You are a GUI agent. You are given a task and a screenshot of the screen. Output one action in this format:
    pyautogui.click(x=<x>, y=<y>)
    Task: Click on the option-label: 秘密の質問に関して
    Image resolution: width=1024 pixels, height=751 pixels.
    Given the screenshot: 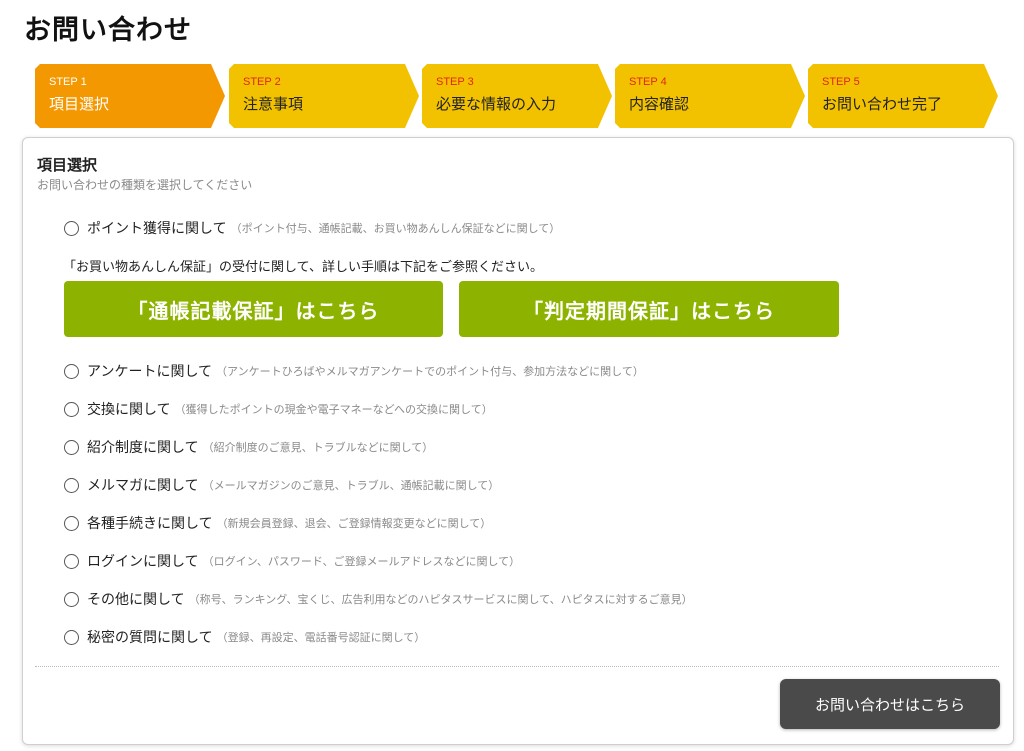 What is the action you would take?
    pyautogui.click(x=150, y=638)
    